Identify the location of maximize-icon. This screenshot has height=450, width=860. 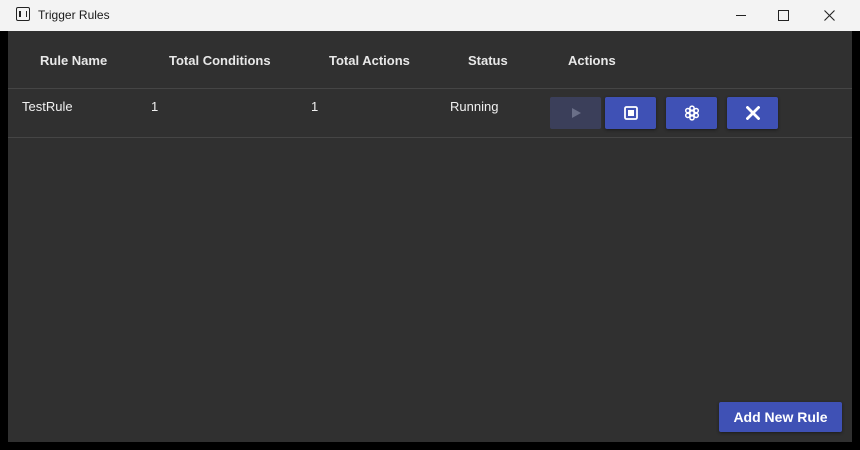
(783, 15).